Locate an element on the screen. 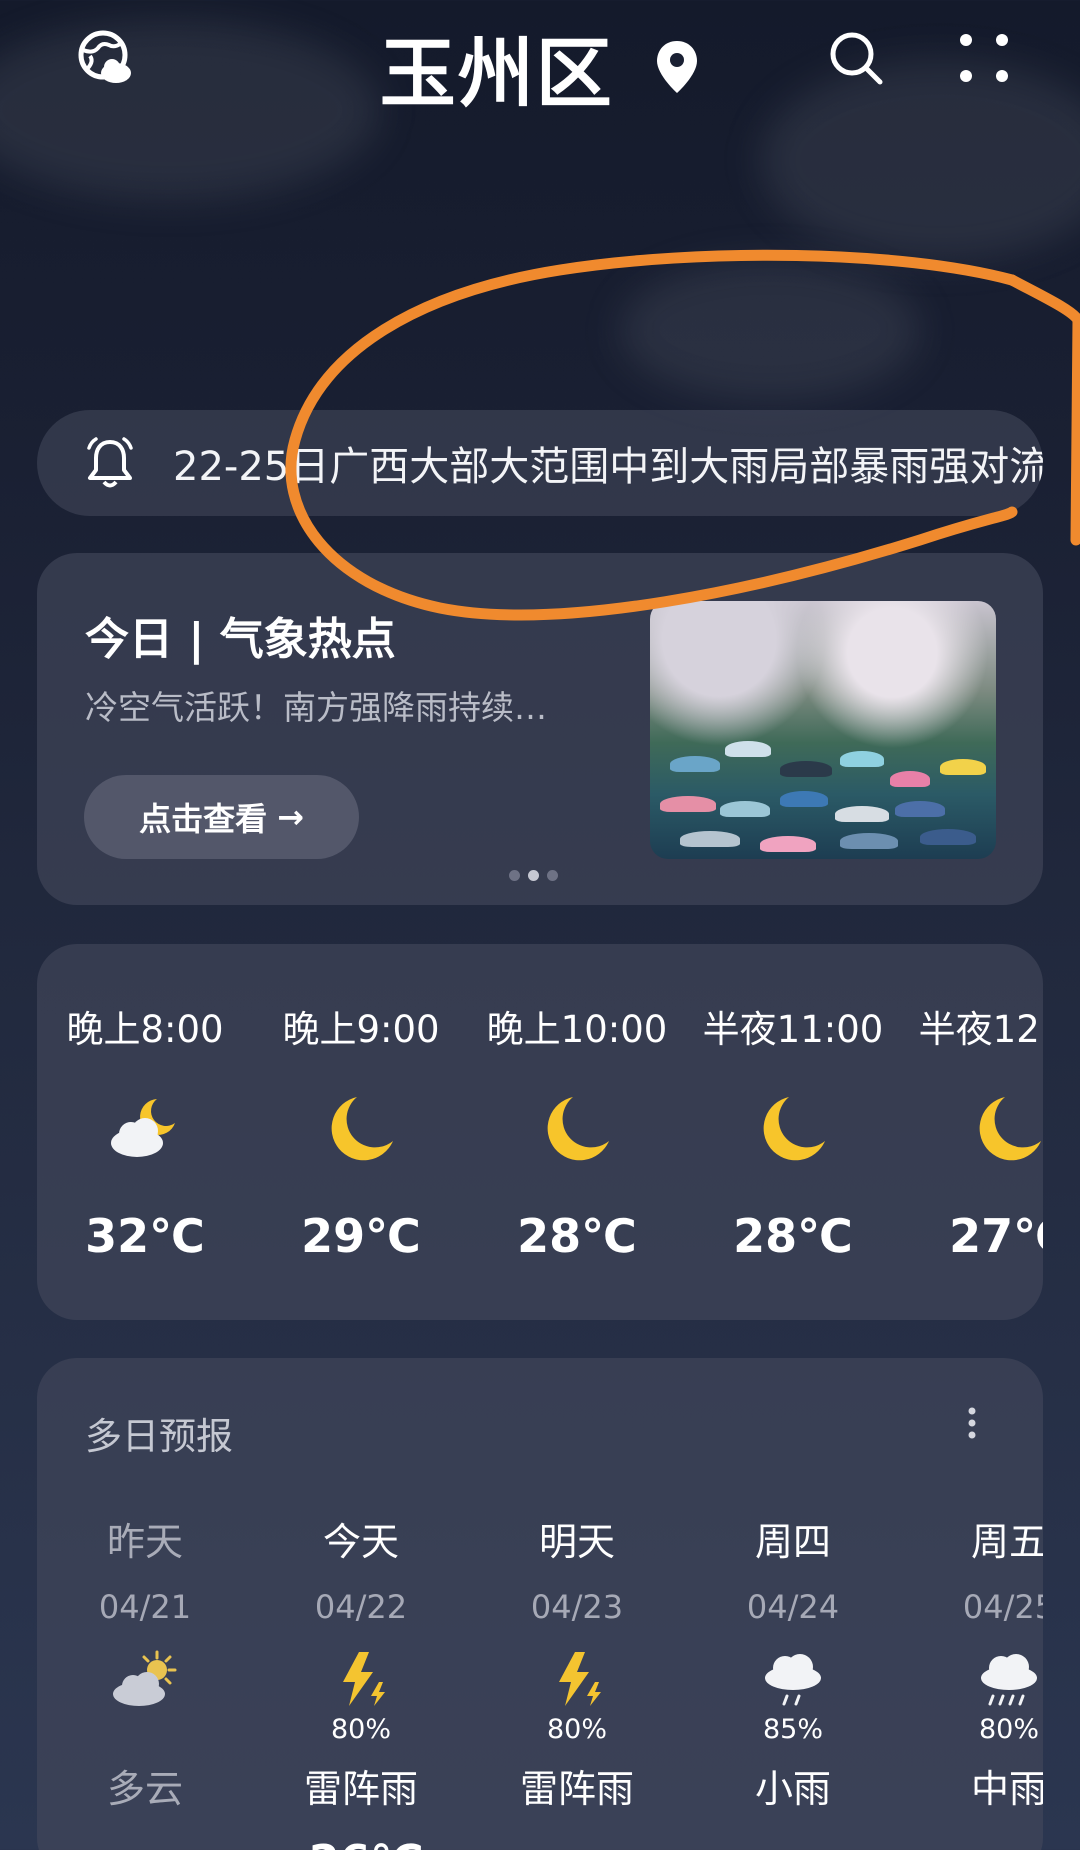  hour-time: 晚上9:00 is located at coordinates (361, 1029).